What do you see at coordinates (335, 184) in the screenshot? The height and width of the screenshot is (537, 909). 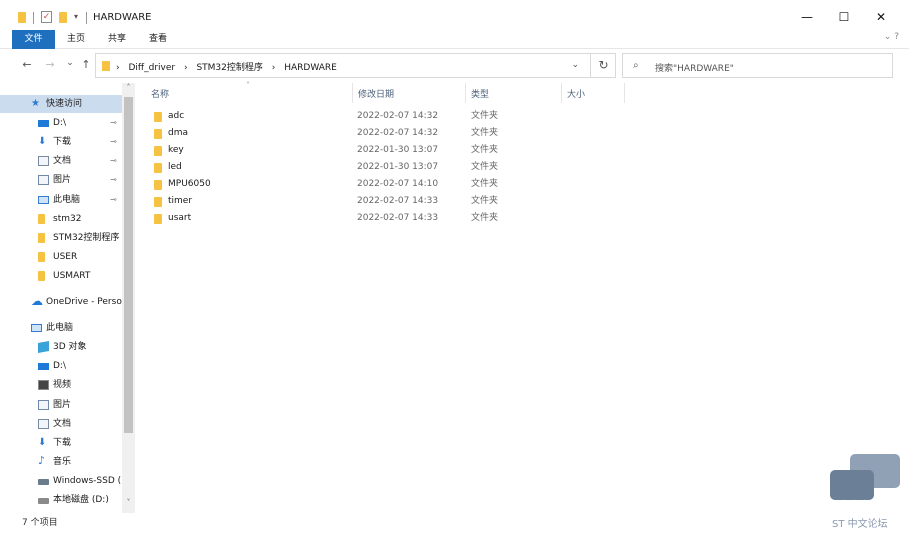 I see `list-item: MPU6050 2022-02-07 14:10 文件夹` at bounding box center [335, 184].